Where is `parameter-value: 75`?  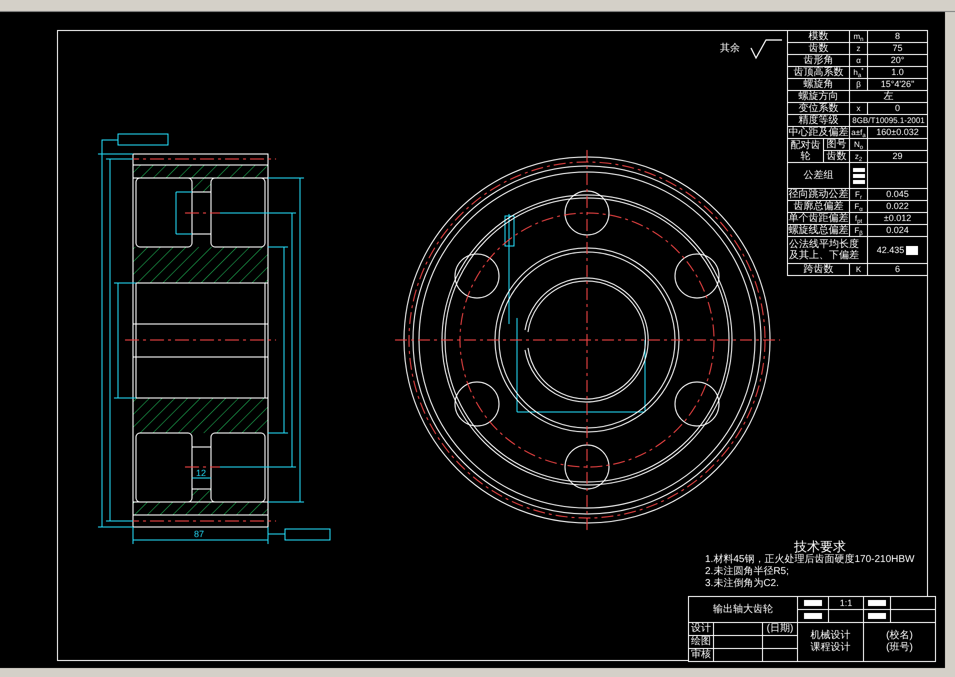
parameter-value: 75 is located at coordinates (898, 48).